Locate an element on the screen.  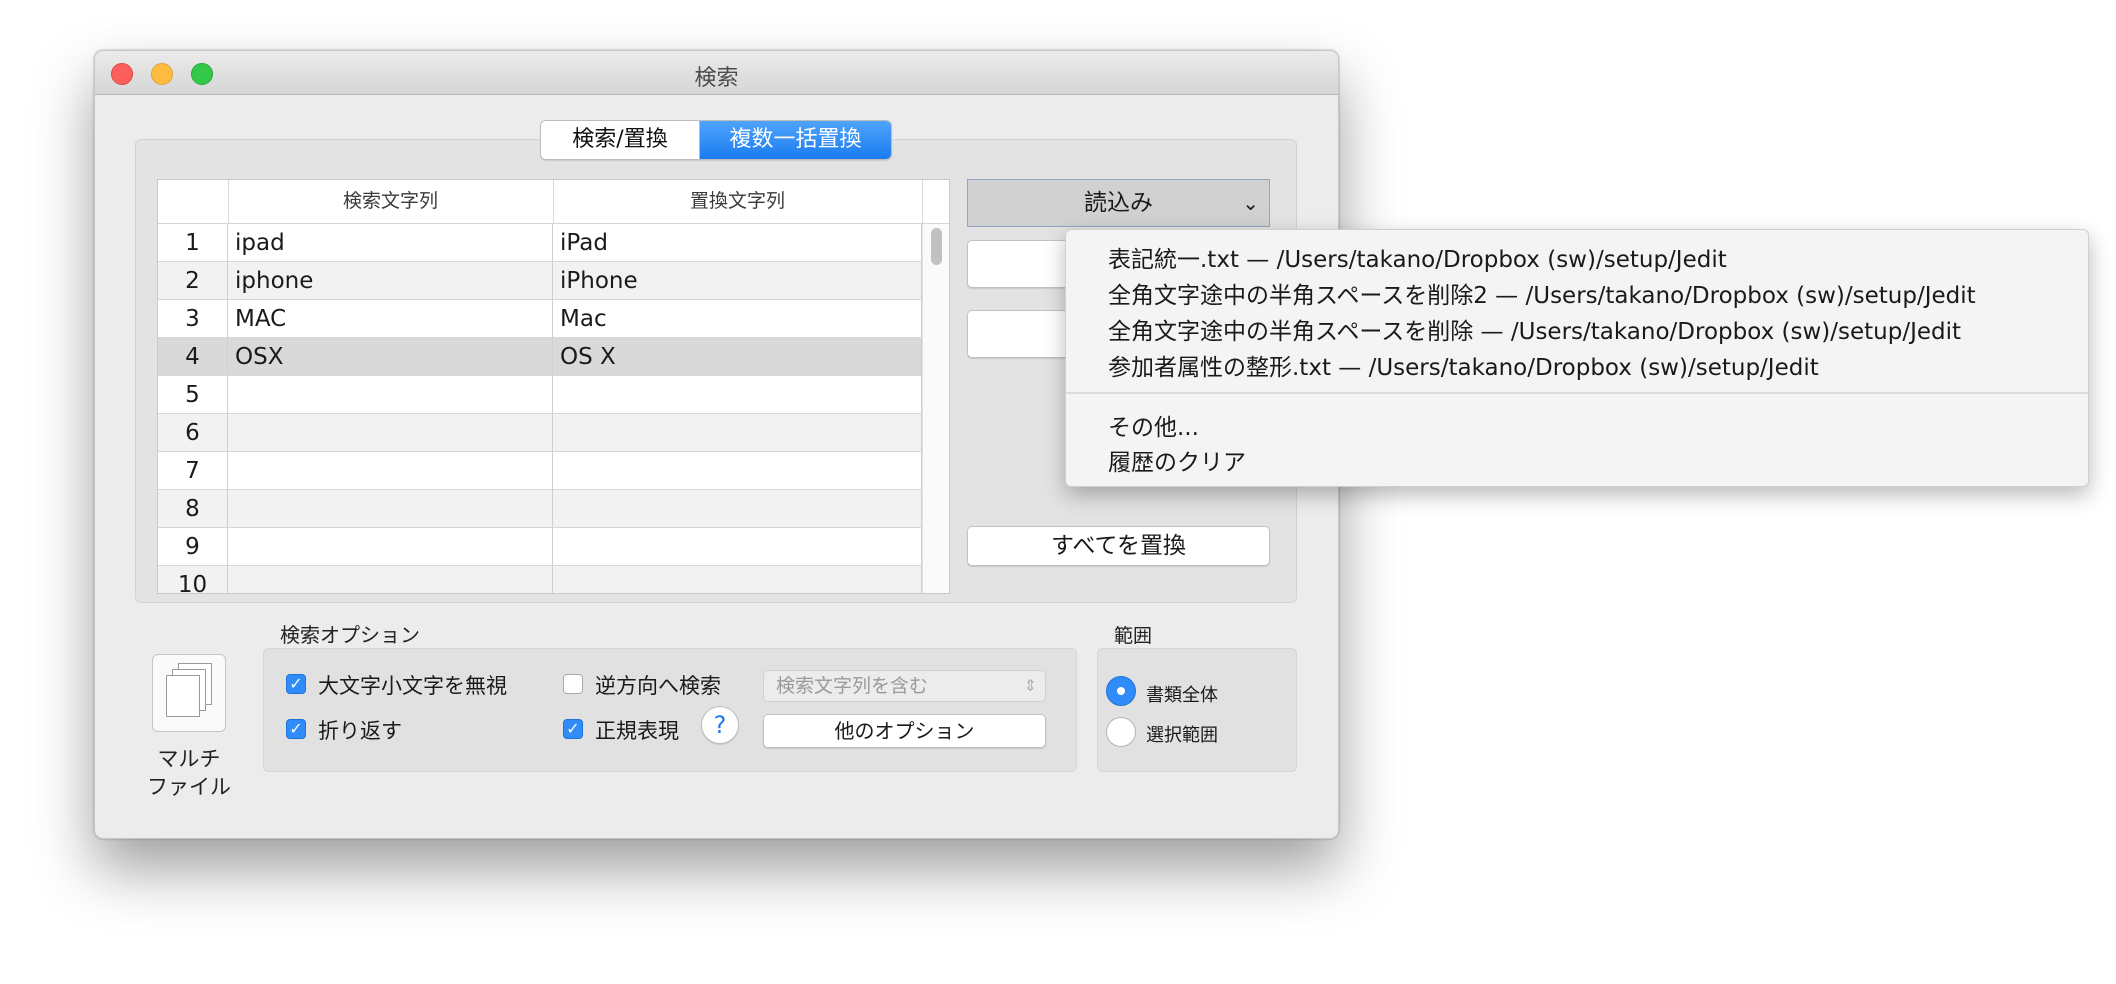
wrap-label: 折り返す is located at coordinates (360, 730).